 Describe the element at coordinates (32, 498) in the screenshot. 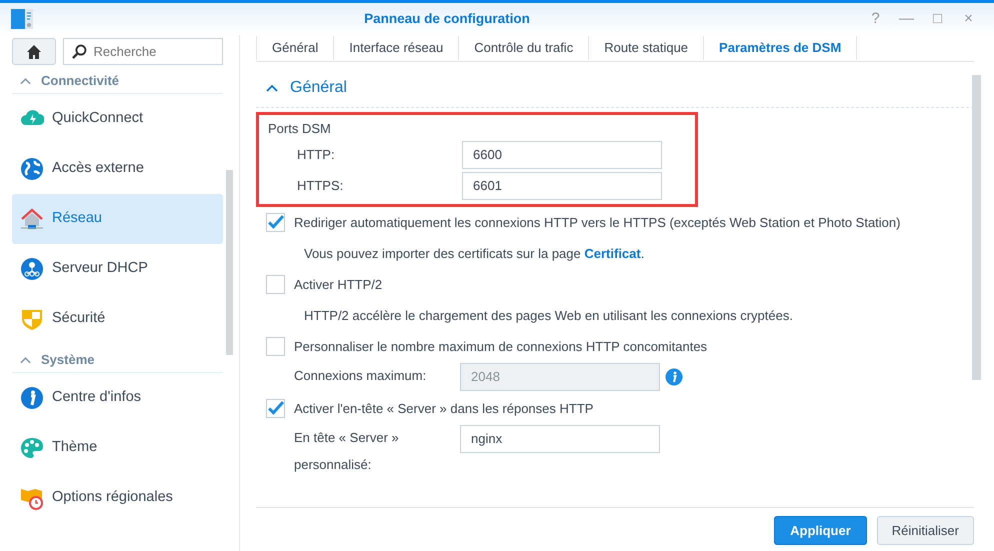

I see `map-clock-icon` at that location.